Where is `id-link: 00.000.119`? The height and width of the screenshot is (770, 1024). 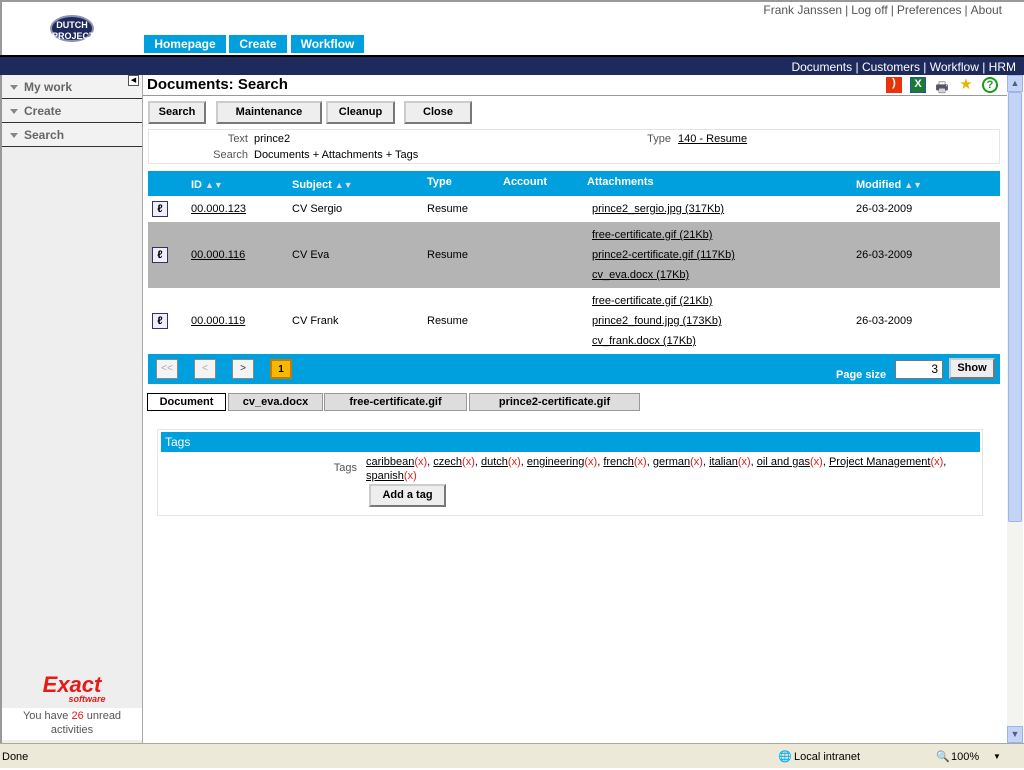 id-link: 00.000.119 is located at coordinates (218, 321).